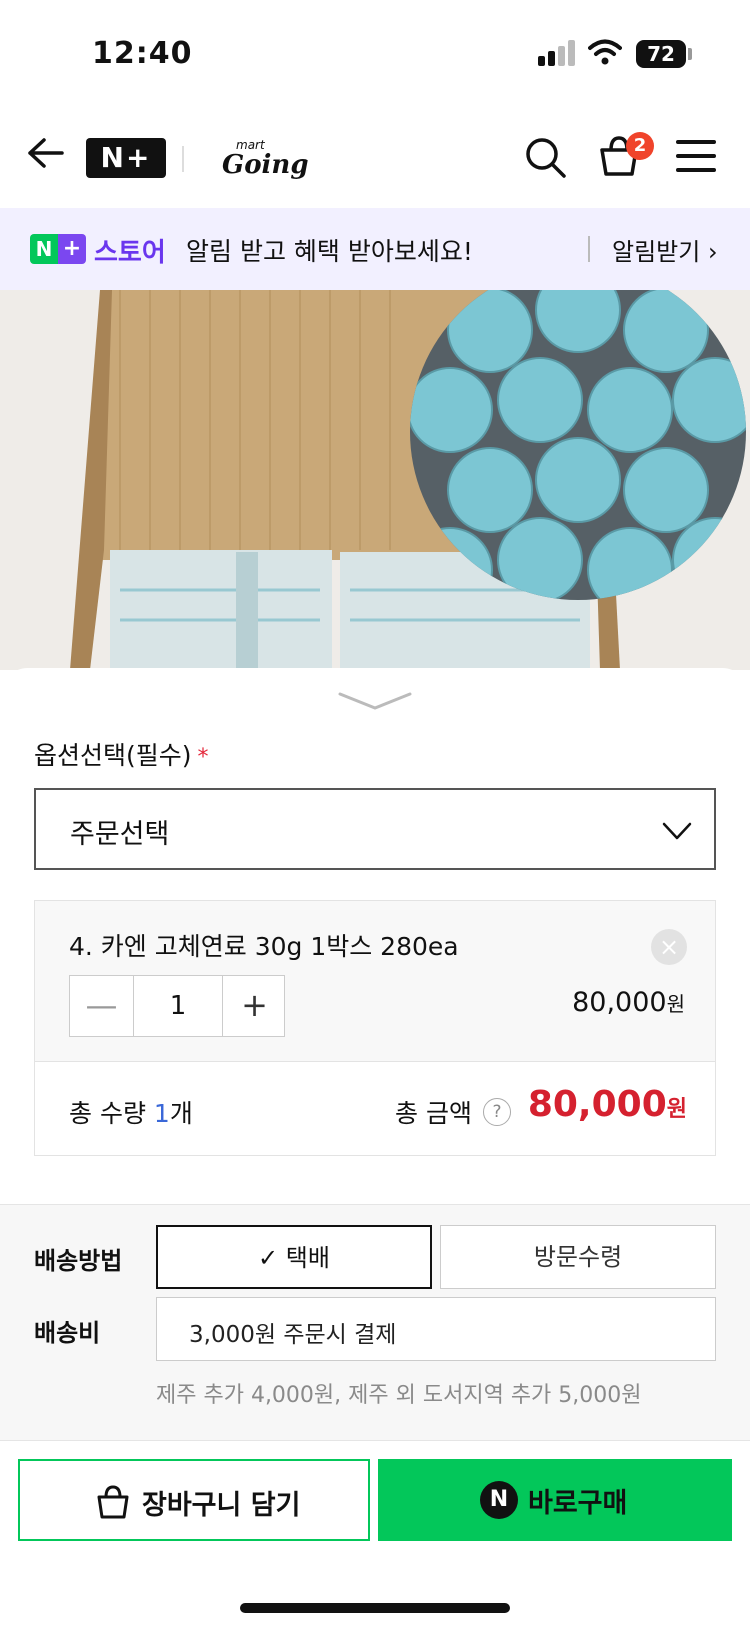 The width and height of the screenshot is (750, 1626). Describe the element at coordinates (130, 253) in the screenshot. I see `store-word: 스토어` at that location.